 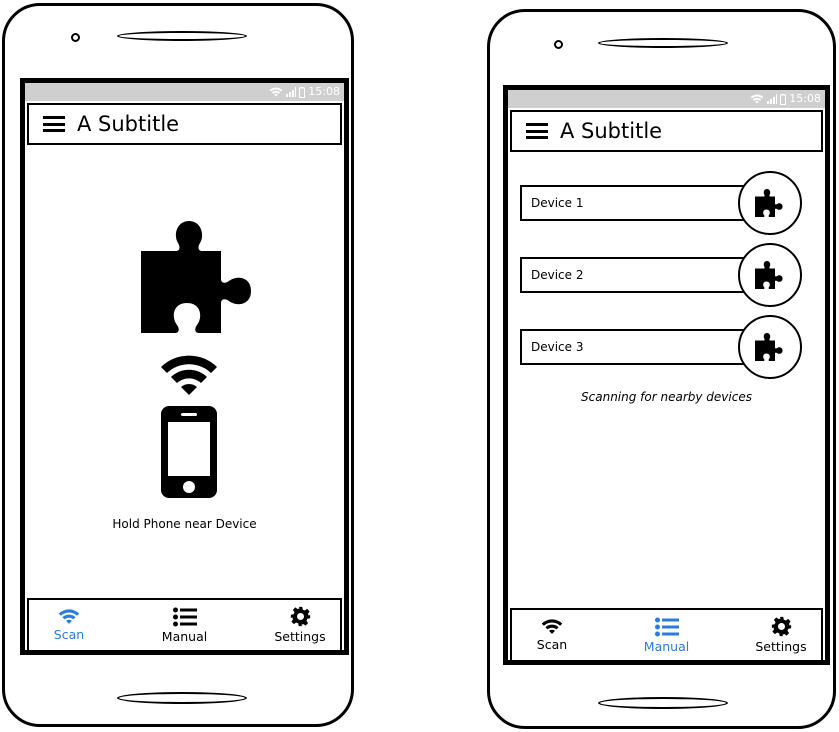 What do you see at coordinates (640, 275) in the screenshot?
I see `device-name: Device 2` at bounding box center [640, 275].